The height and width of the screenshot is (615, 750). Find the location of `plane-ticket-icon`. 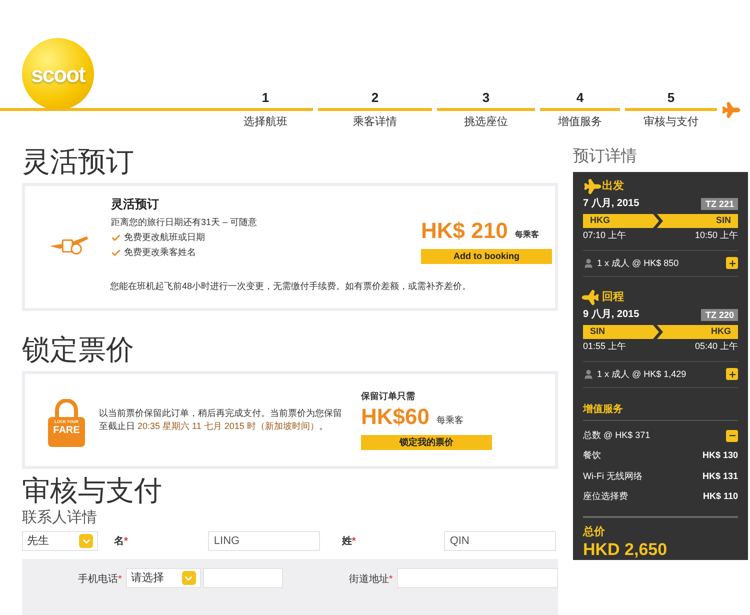

plane-ticket-icon is located at coordinates (69, 245).